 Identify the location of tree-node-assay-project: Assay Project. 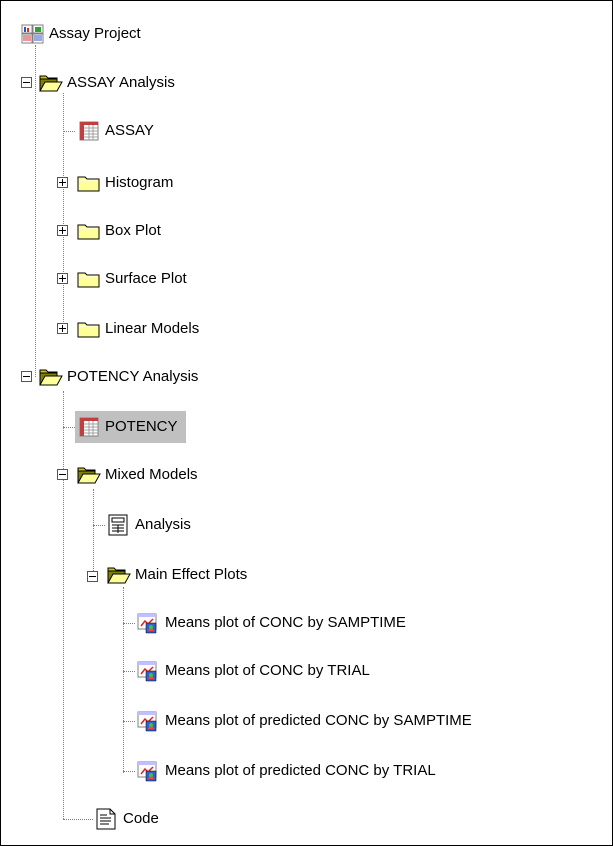
(81, 34).